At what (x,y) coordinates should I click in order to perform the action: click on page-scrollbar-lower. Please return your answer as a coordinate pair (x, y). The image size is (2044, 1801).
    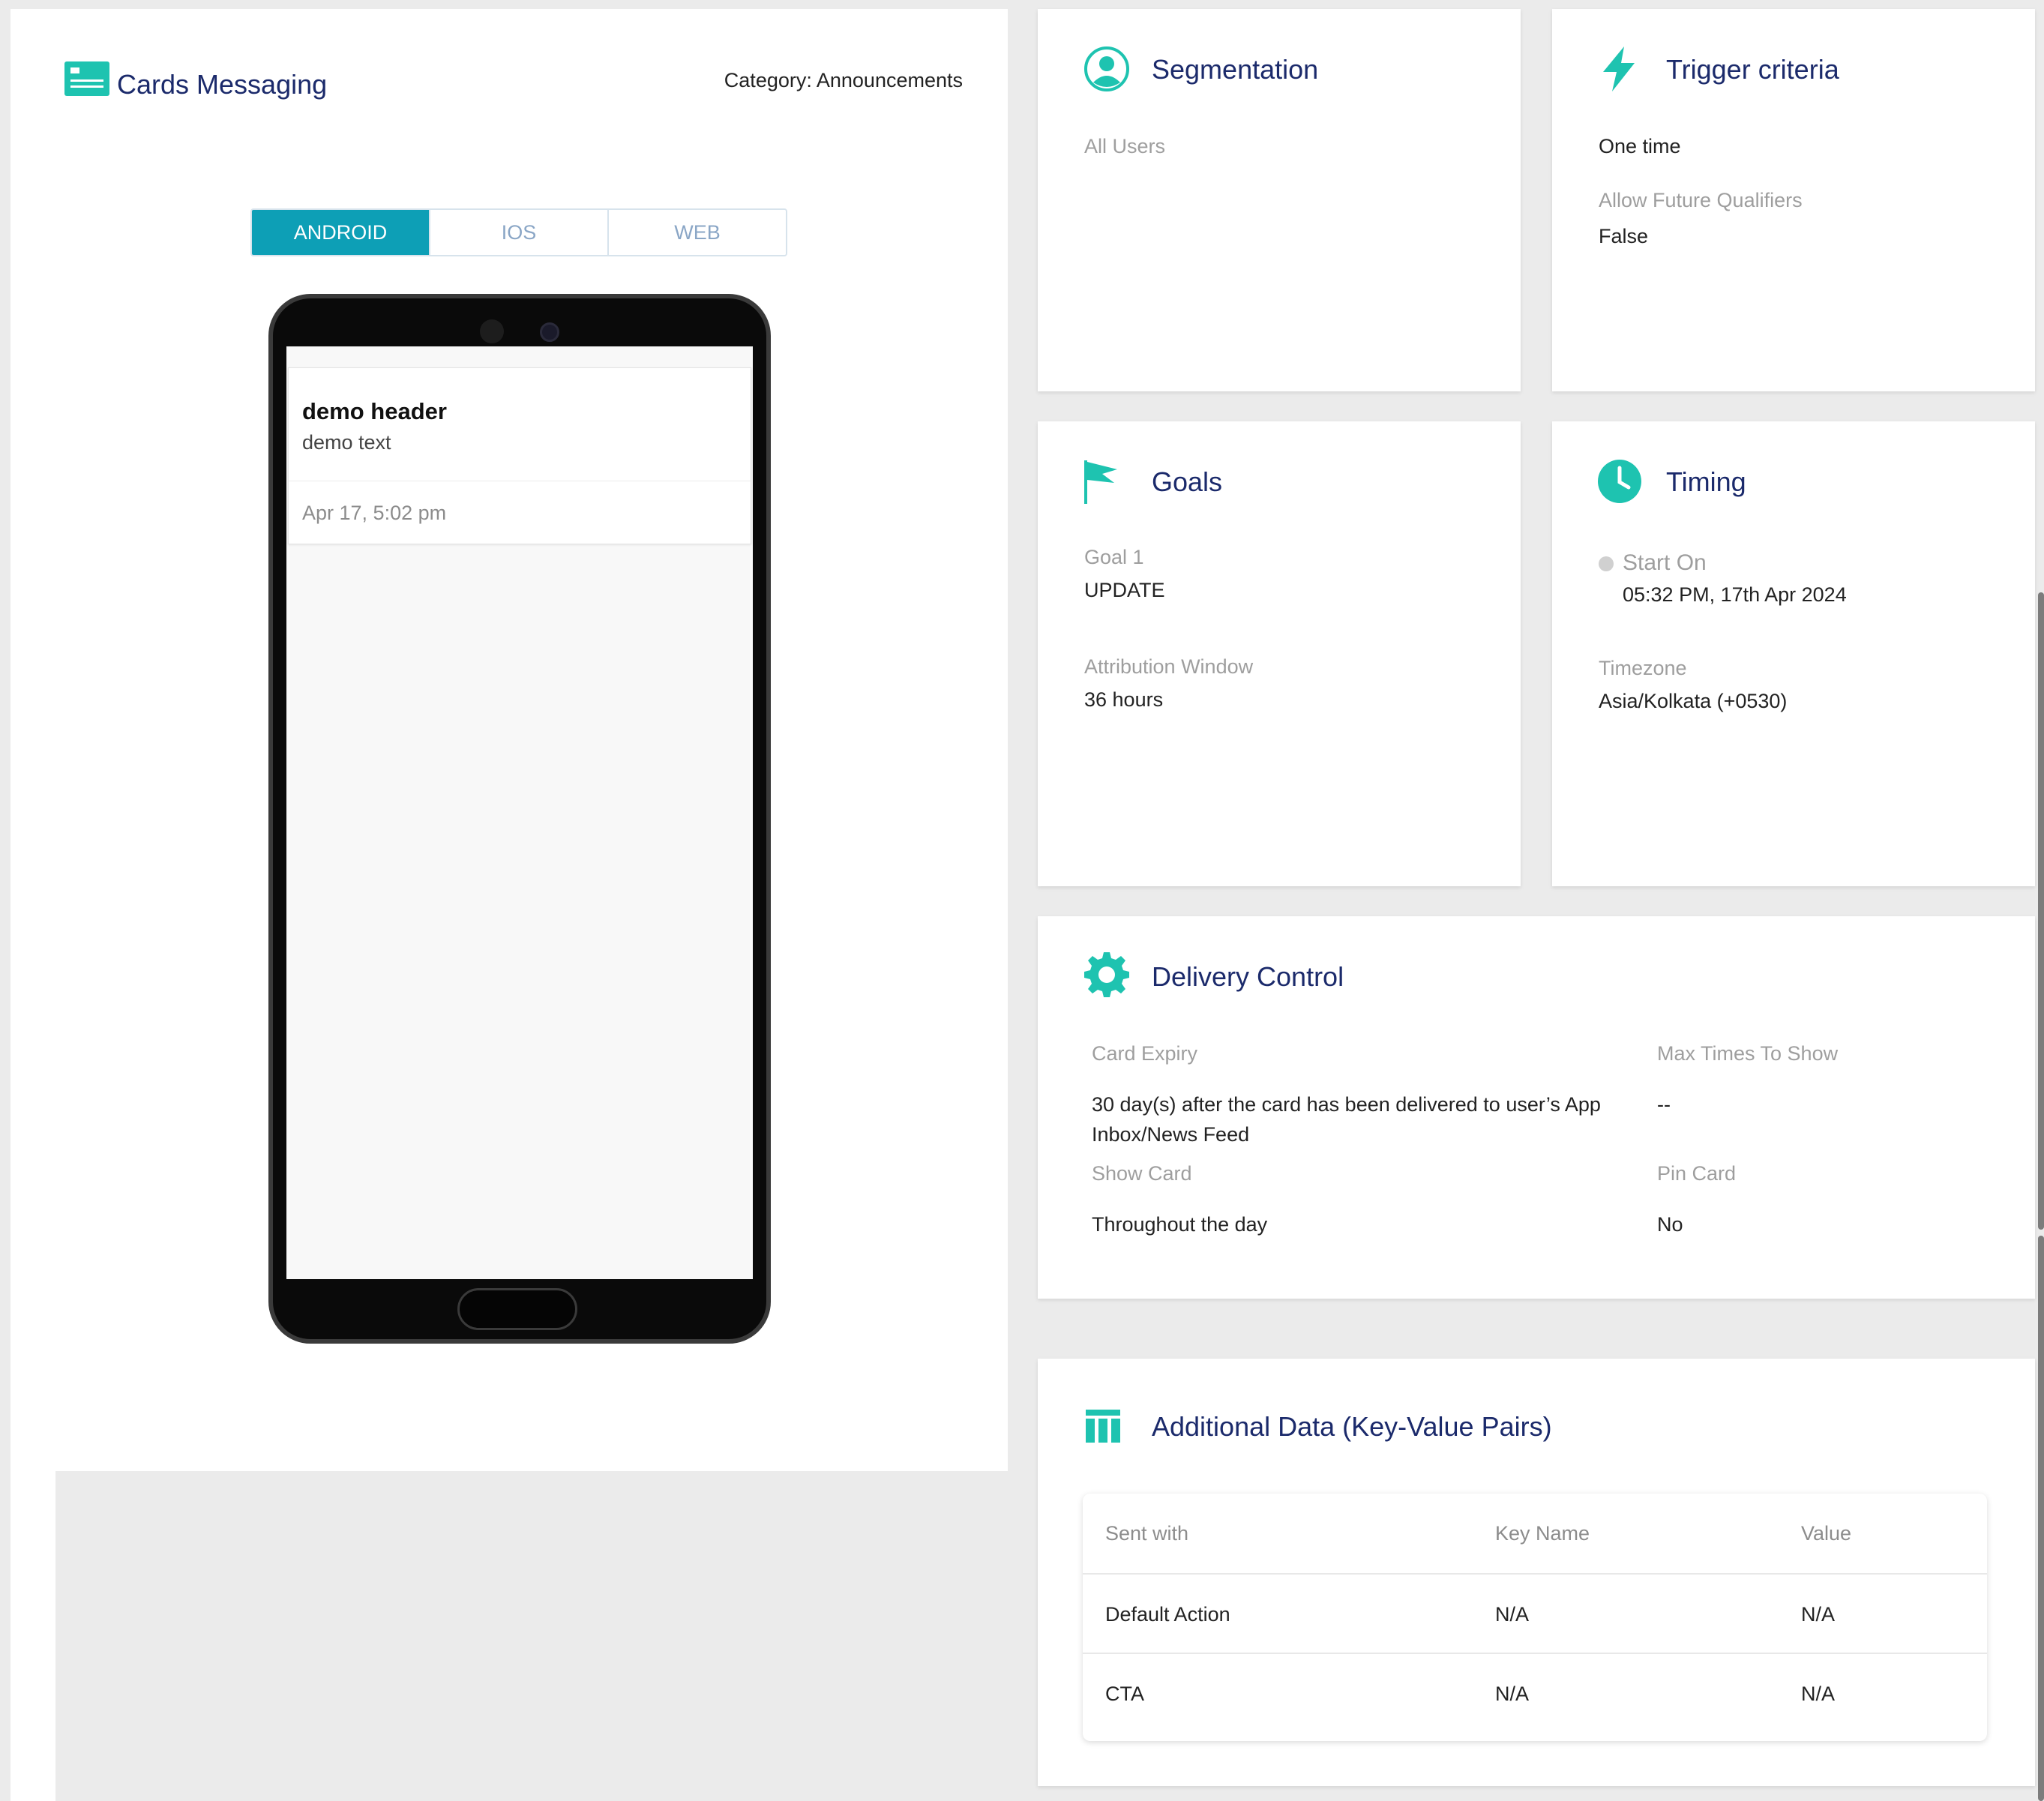
    Looking at the image, I should click on (2041, 1518).